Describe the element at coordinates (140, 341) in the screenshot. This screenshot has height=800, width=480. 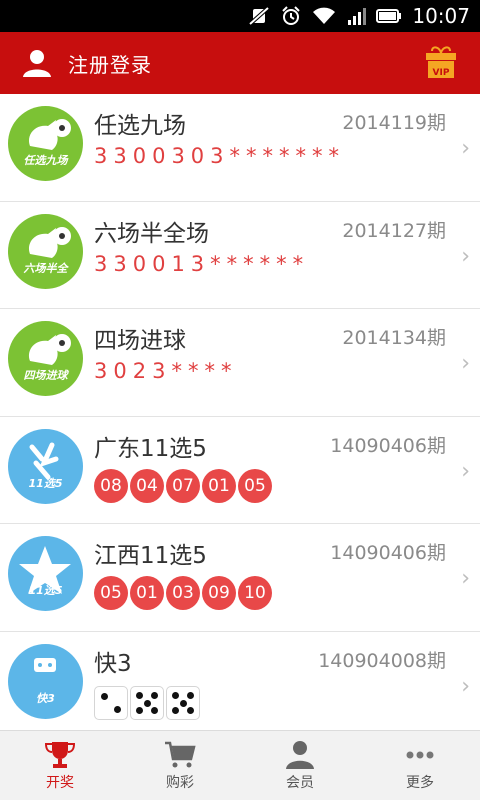
I see `lottery-name: 四场进球` at that location.